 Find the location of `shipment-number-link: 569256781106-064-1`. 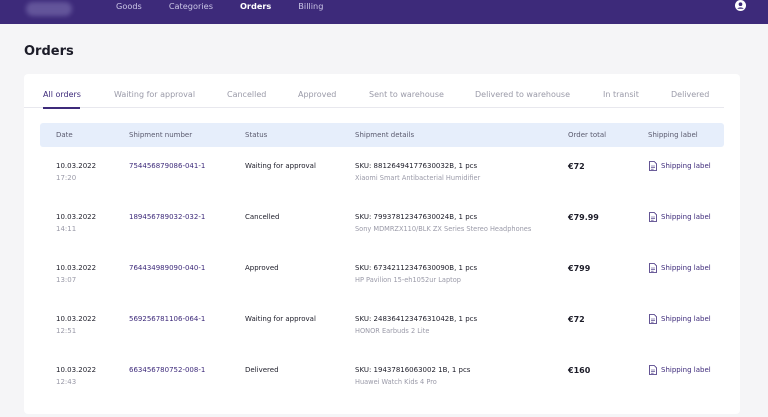

shipment-number-link: 569256781106-064-1 is located at coordinates (167, 319).